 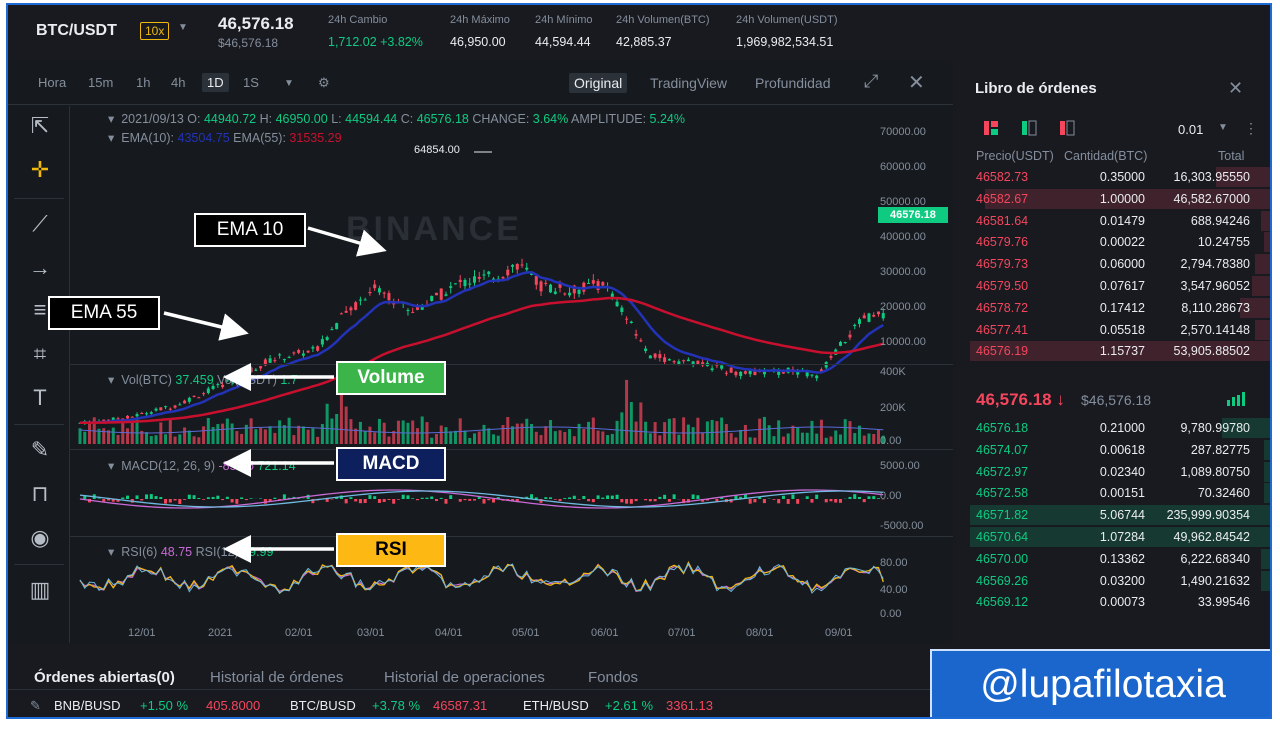 I want to click on view-profundidad: Profundidad, so click(x=793, y=83).